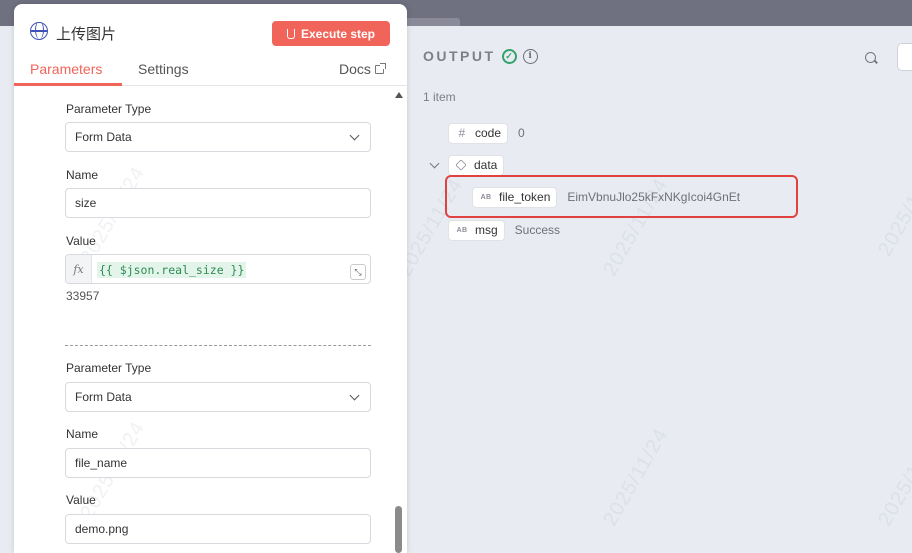  I want to click on search-input, so click(904, 57).